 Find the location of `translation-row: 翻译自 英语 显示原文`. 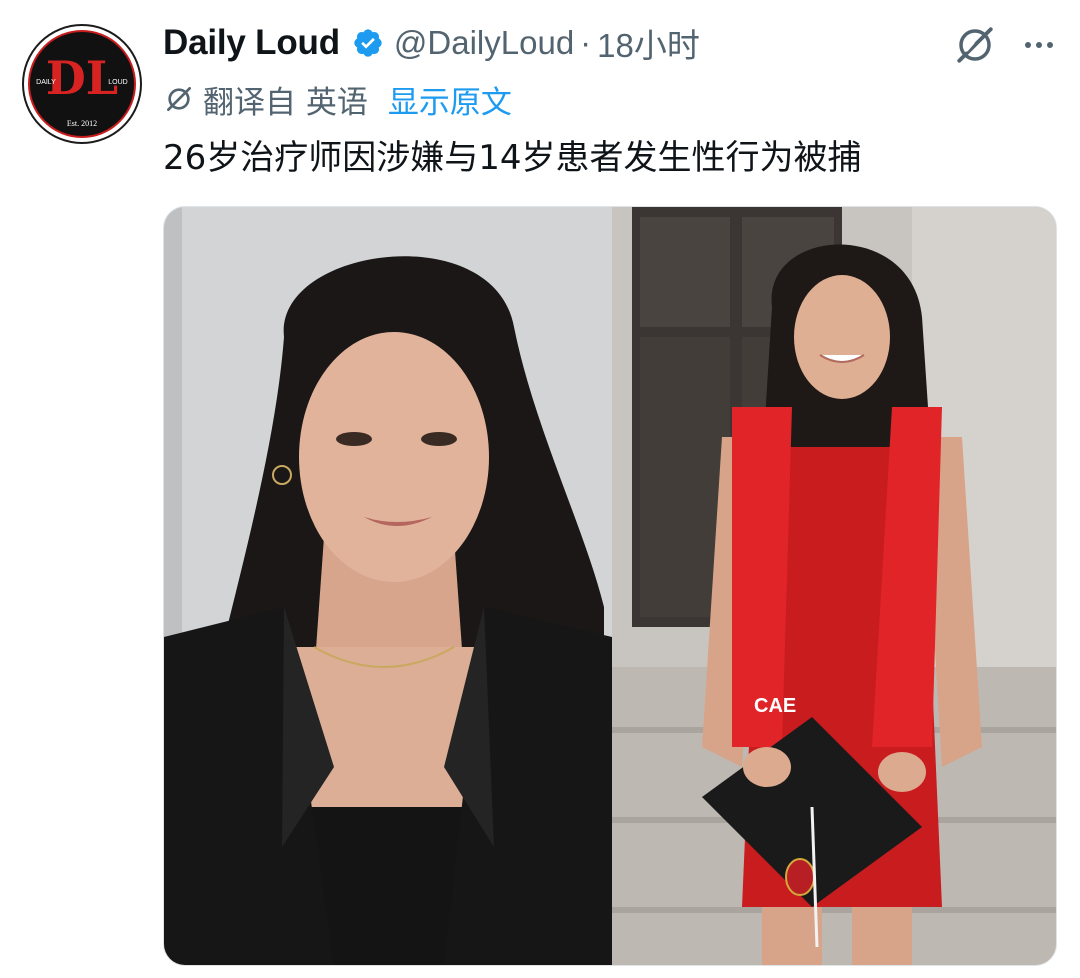

translation-row: 翻译自 英语 显示原文 is located at coordinates (337, 99).